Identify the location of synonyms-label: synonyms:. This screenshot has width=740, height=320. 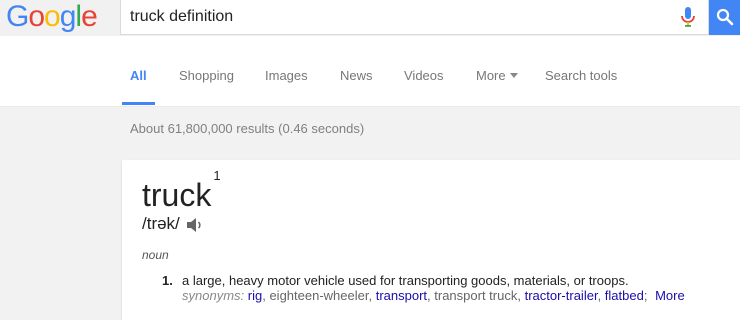
(213, 295).